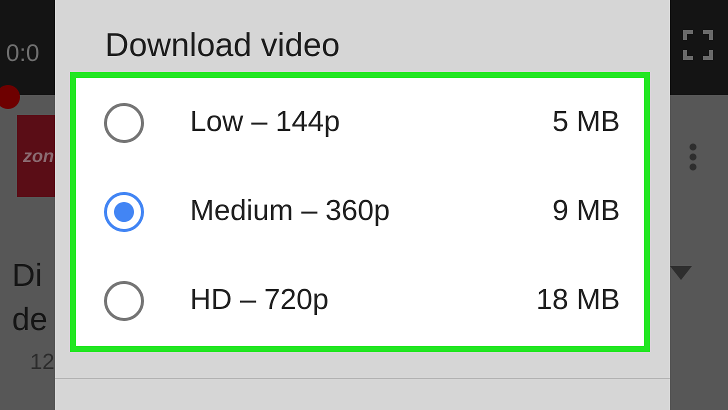 The width and height of the screenshot is (728, 410). Describe the element at coordinates (586, 122) in the screenshot. I see `file-size: 5 MB` at that location.